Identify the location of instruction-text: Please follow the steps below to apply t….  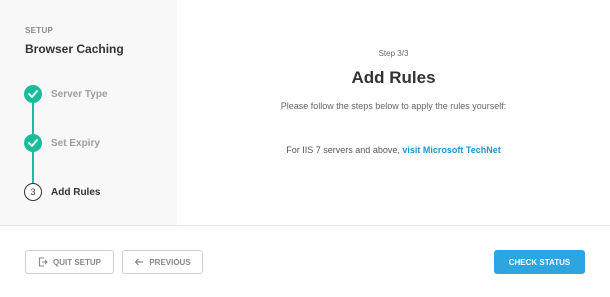
(393, 106).